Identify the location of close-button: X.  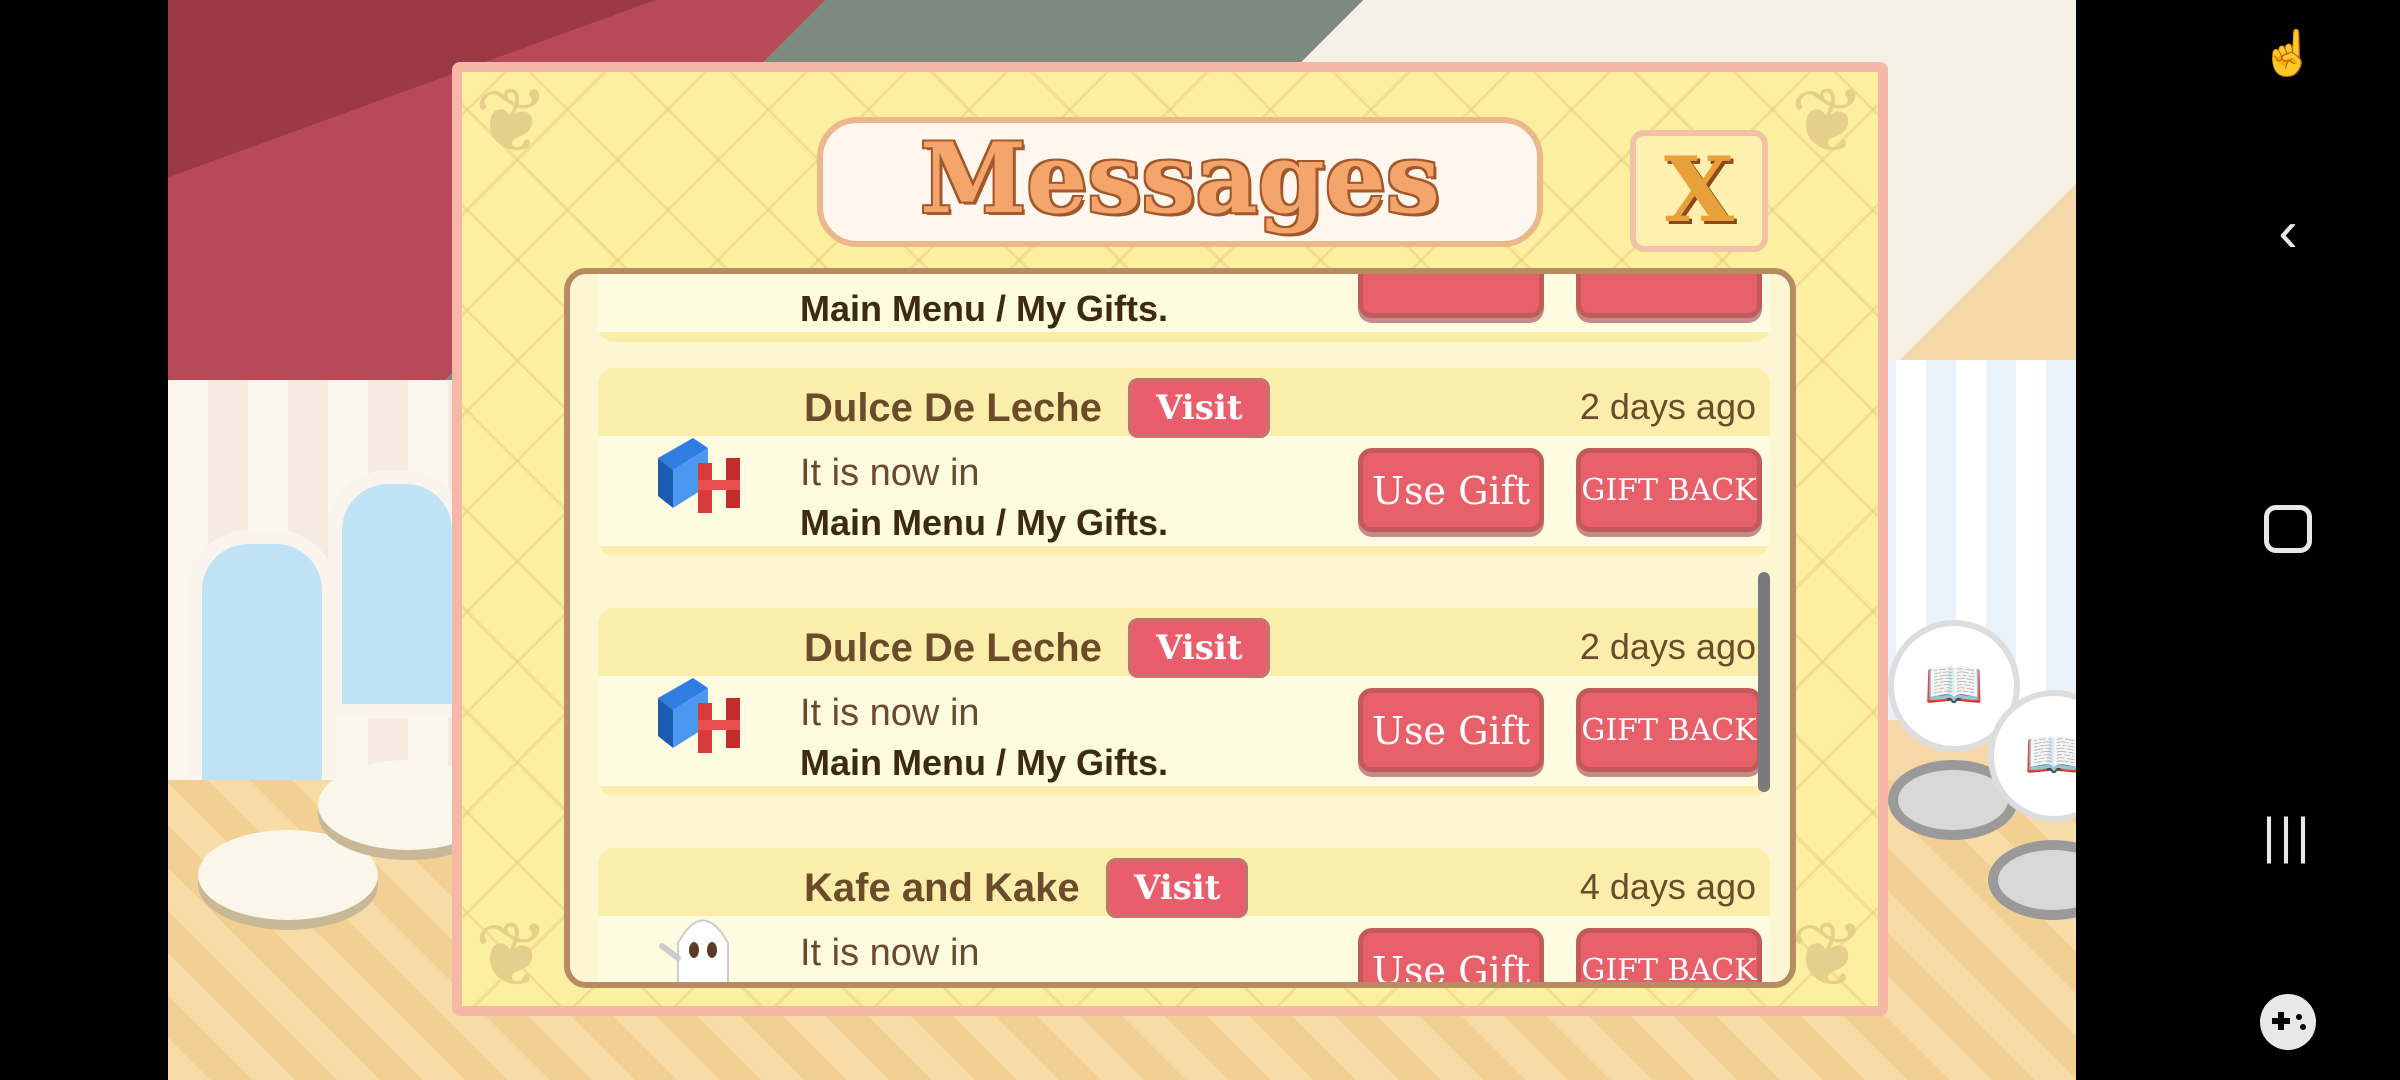
(1699, 191).